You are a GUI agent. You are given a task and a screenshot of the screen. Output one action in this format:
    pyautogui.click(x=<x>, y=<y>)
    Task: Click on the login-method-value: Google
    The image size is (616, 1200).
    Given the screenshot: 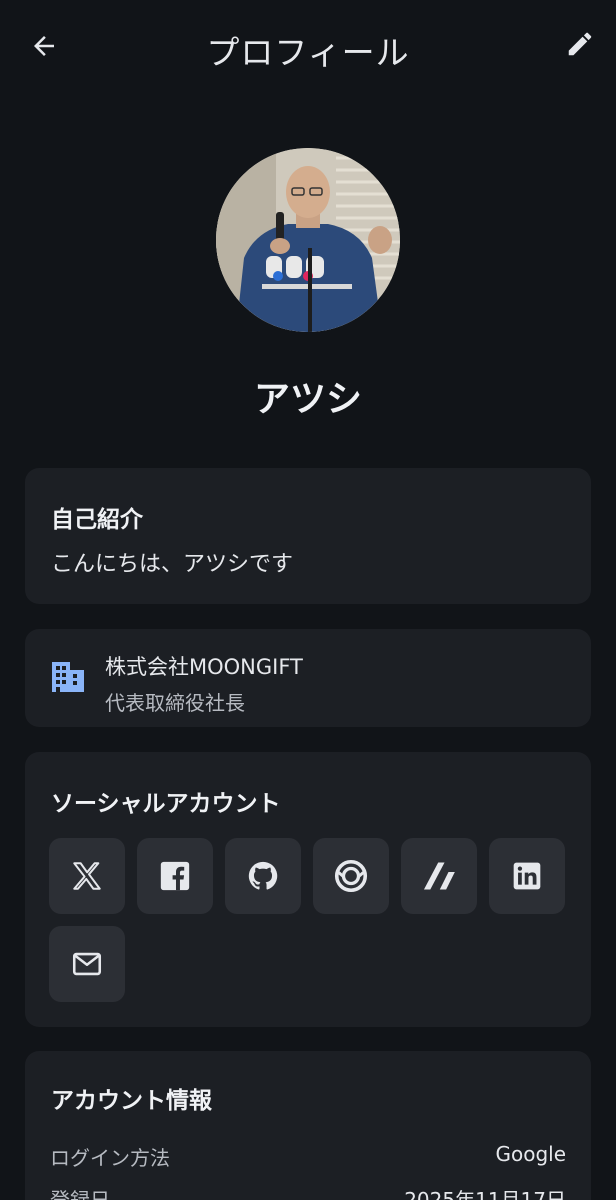 What is the action you would take?
    pyautogui.click(x=530, y=1154)
    